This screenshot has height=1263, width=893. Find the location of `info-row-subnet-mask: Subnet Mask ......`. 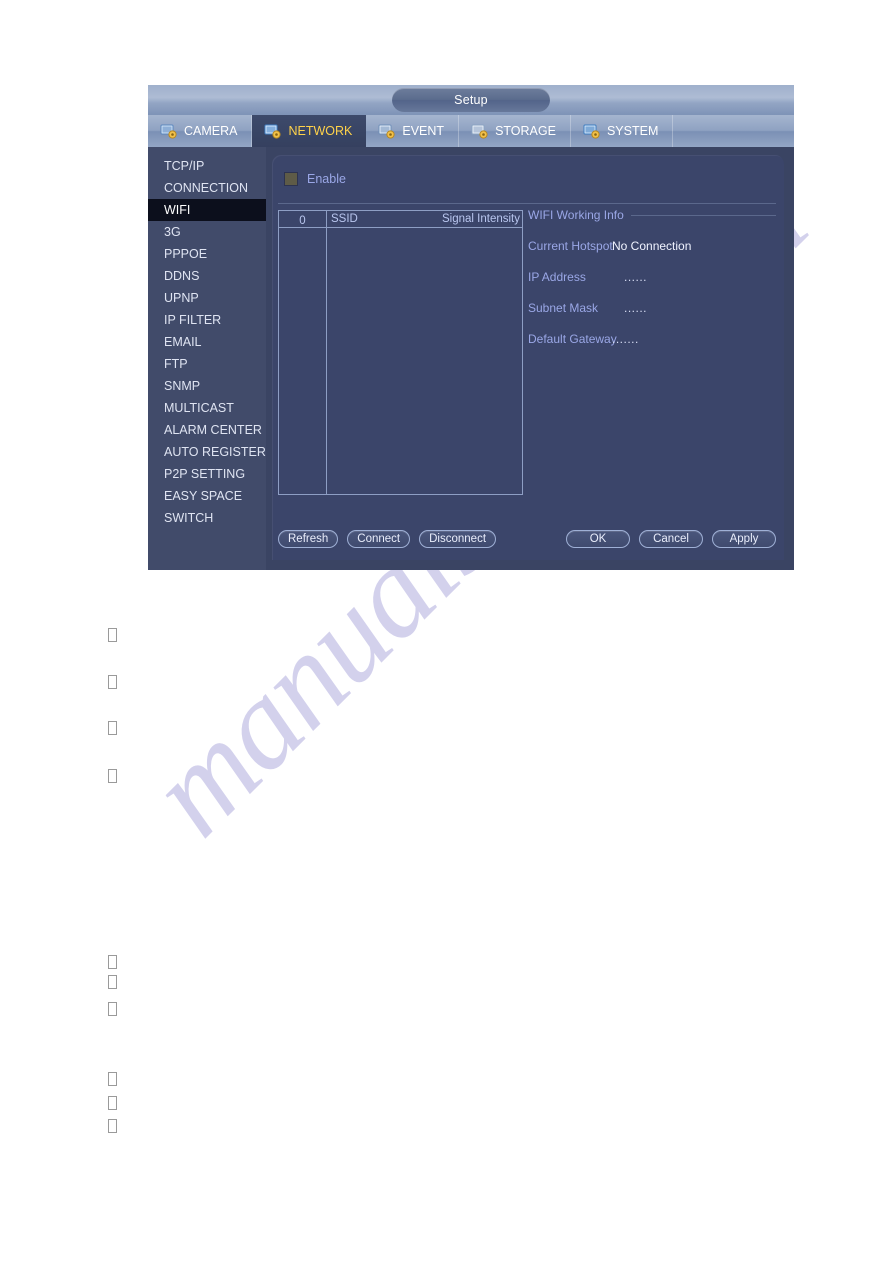

info-row-subnet-mask: Subnet Mask ...... is located at coordinates (652, 308).